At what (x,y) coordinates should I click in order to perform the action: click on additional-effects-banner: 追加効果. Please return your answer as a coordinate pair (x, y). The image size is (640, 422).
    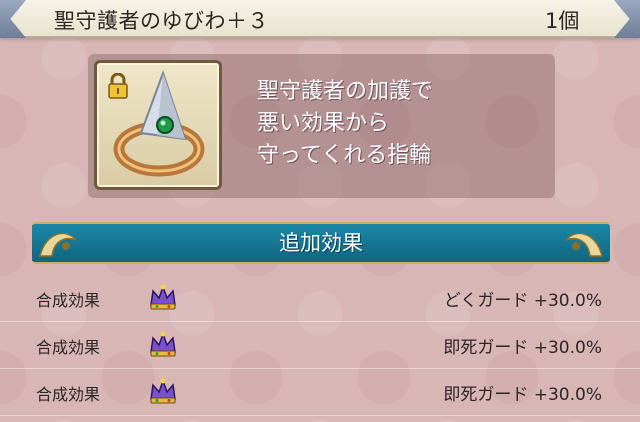
    Looking at the image, I should click on (321, 243).